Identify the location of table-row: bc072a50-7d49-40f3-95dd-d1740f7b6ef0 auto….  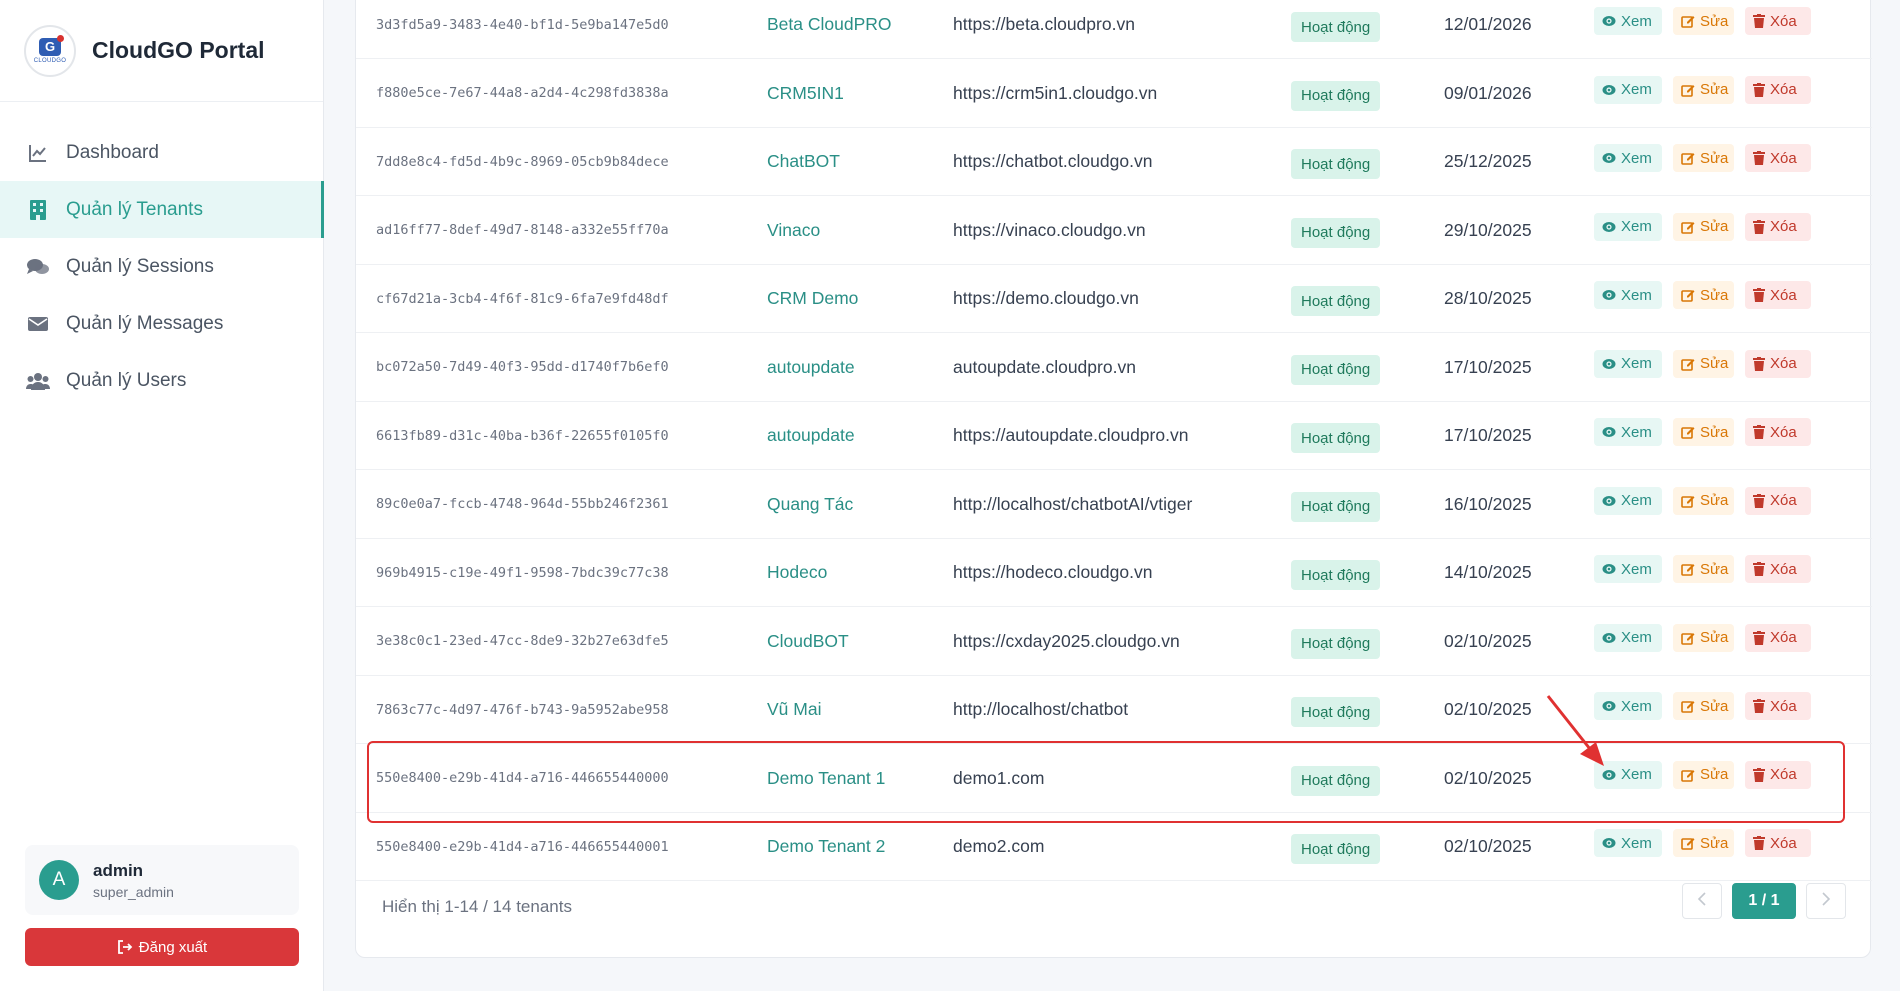
(1114, 368).